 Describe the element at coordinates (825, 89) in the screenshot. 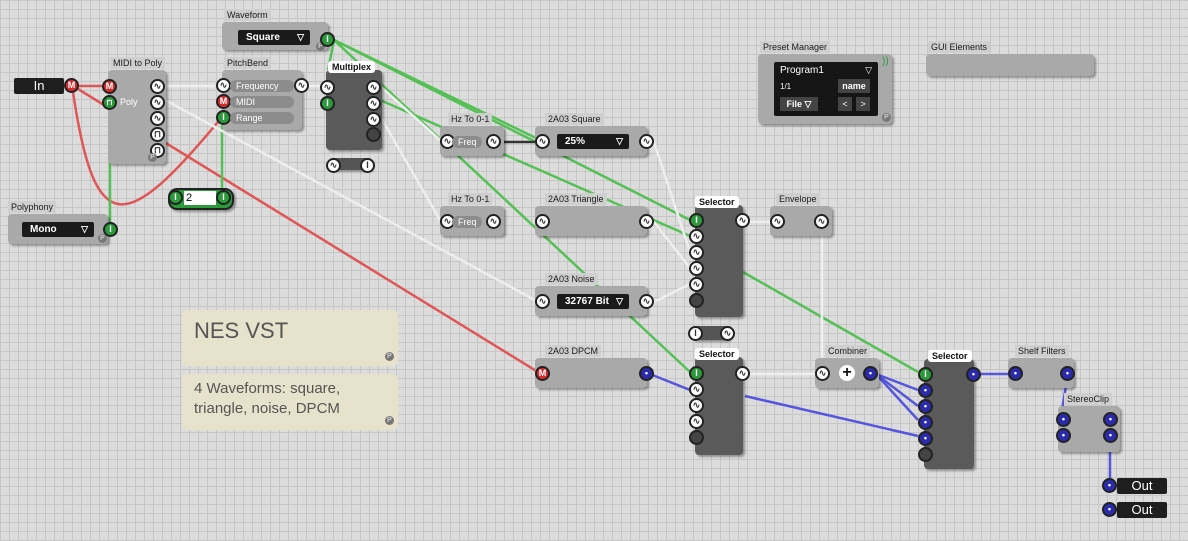

I see `preset-manager-module: Program1 ▽ 1/1 name File ▽ < > )) P` at that location.